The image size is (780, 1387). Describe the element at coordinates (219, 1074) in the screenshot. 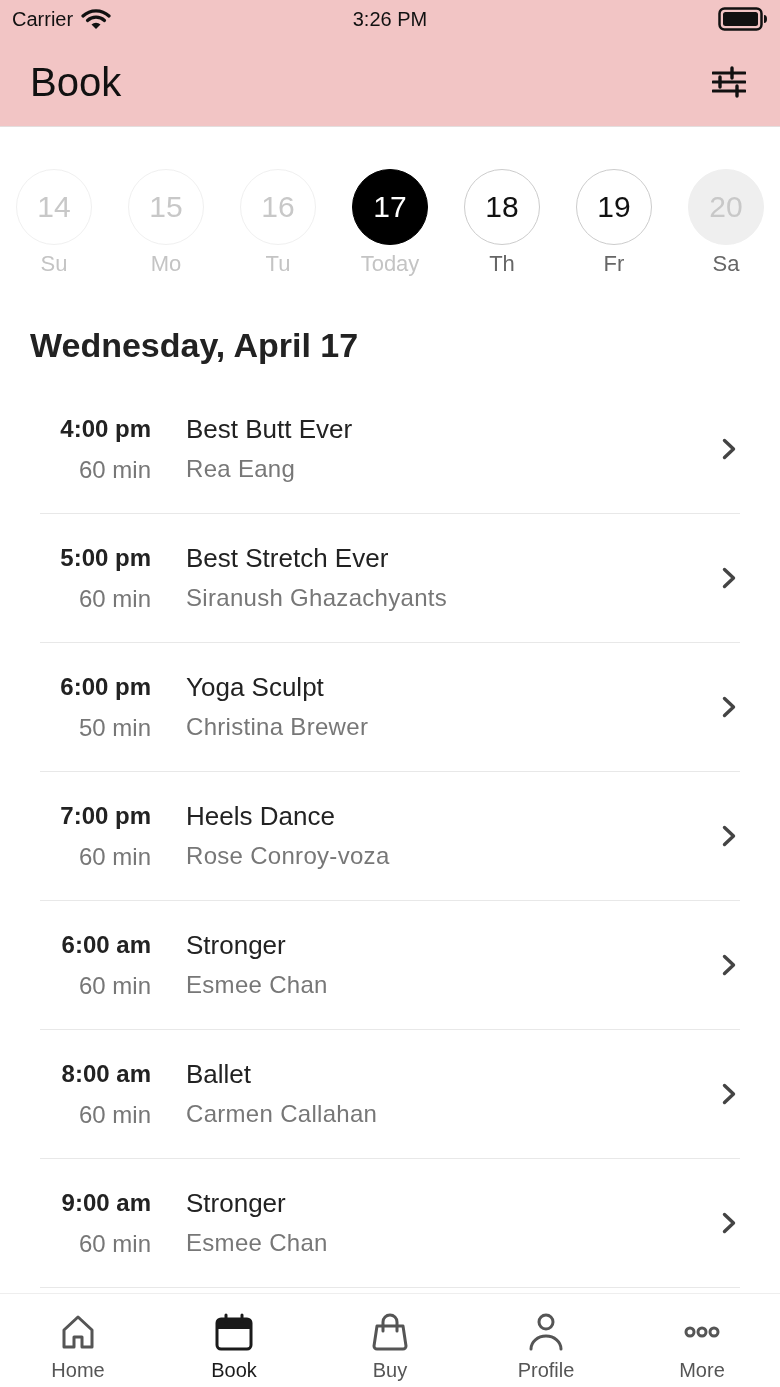

I see `class-title: Ballet` at that location.